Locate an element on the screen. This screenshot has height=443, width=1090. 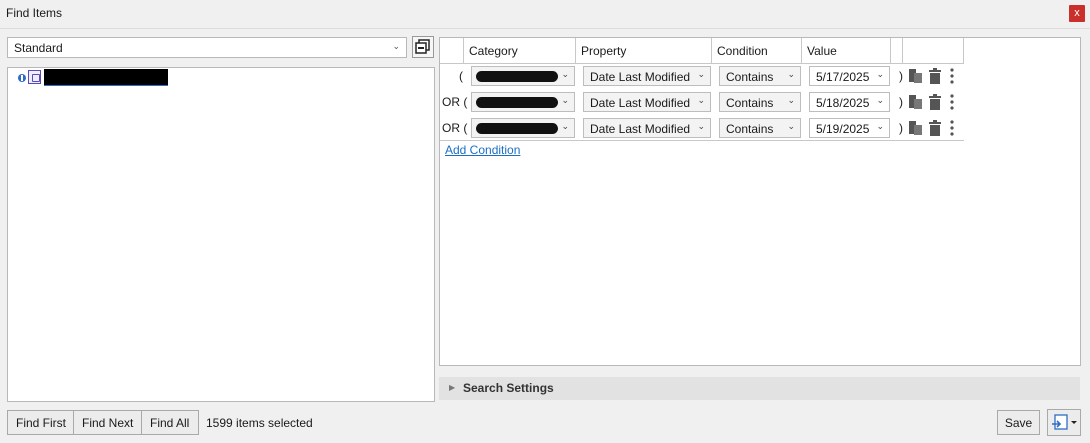
grid-divider is located at coordinates (702, 140).